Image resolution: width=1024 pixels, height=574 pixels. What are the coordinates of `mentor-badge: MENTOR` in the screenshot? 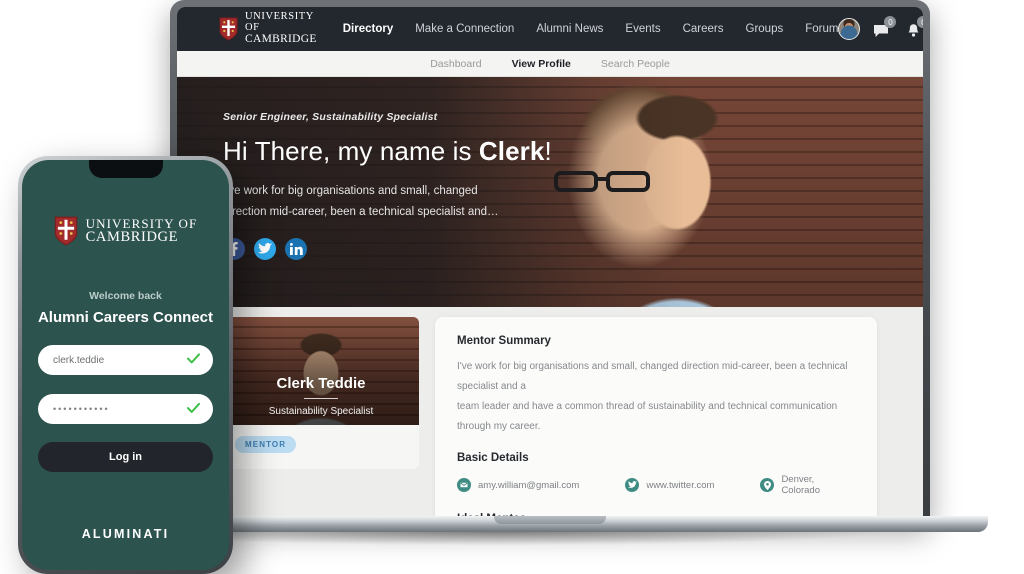 It's located at (266, 444).